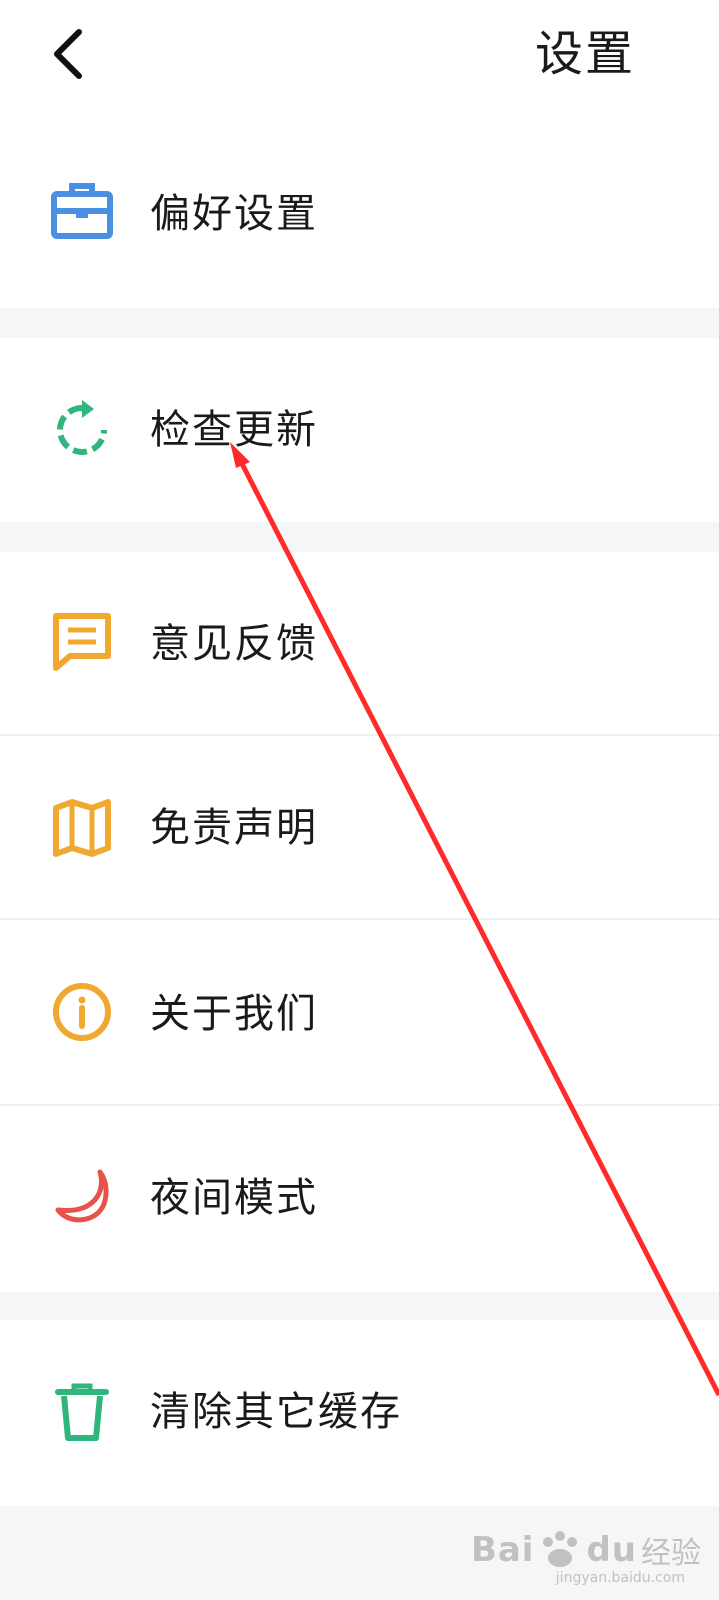 The height and width of the screenshot is (1600, 719). What do you see at coordinates (82, 1012) in the screenshot?
I see `info-icon` at bounding box center [82, 1012].